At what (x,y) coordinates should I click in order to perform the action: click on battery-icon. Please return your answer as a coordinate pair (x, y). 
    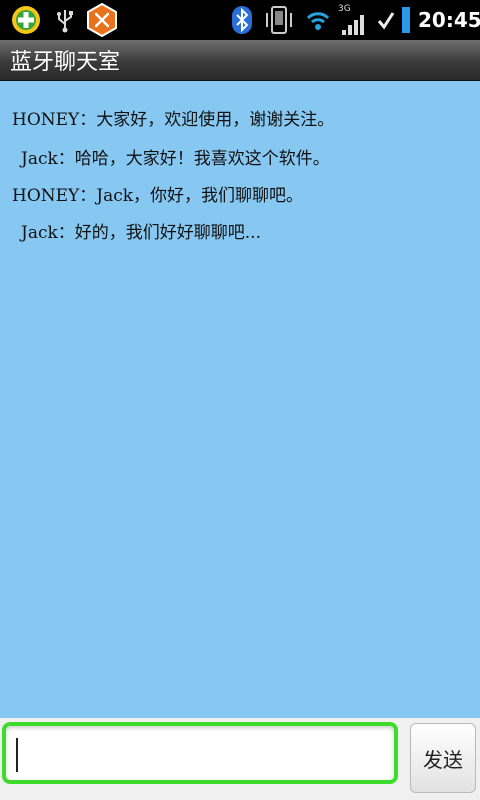
    Looking at the image, I should click on (406, 20).